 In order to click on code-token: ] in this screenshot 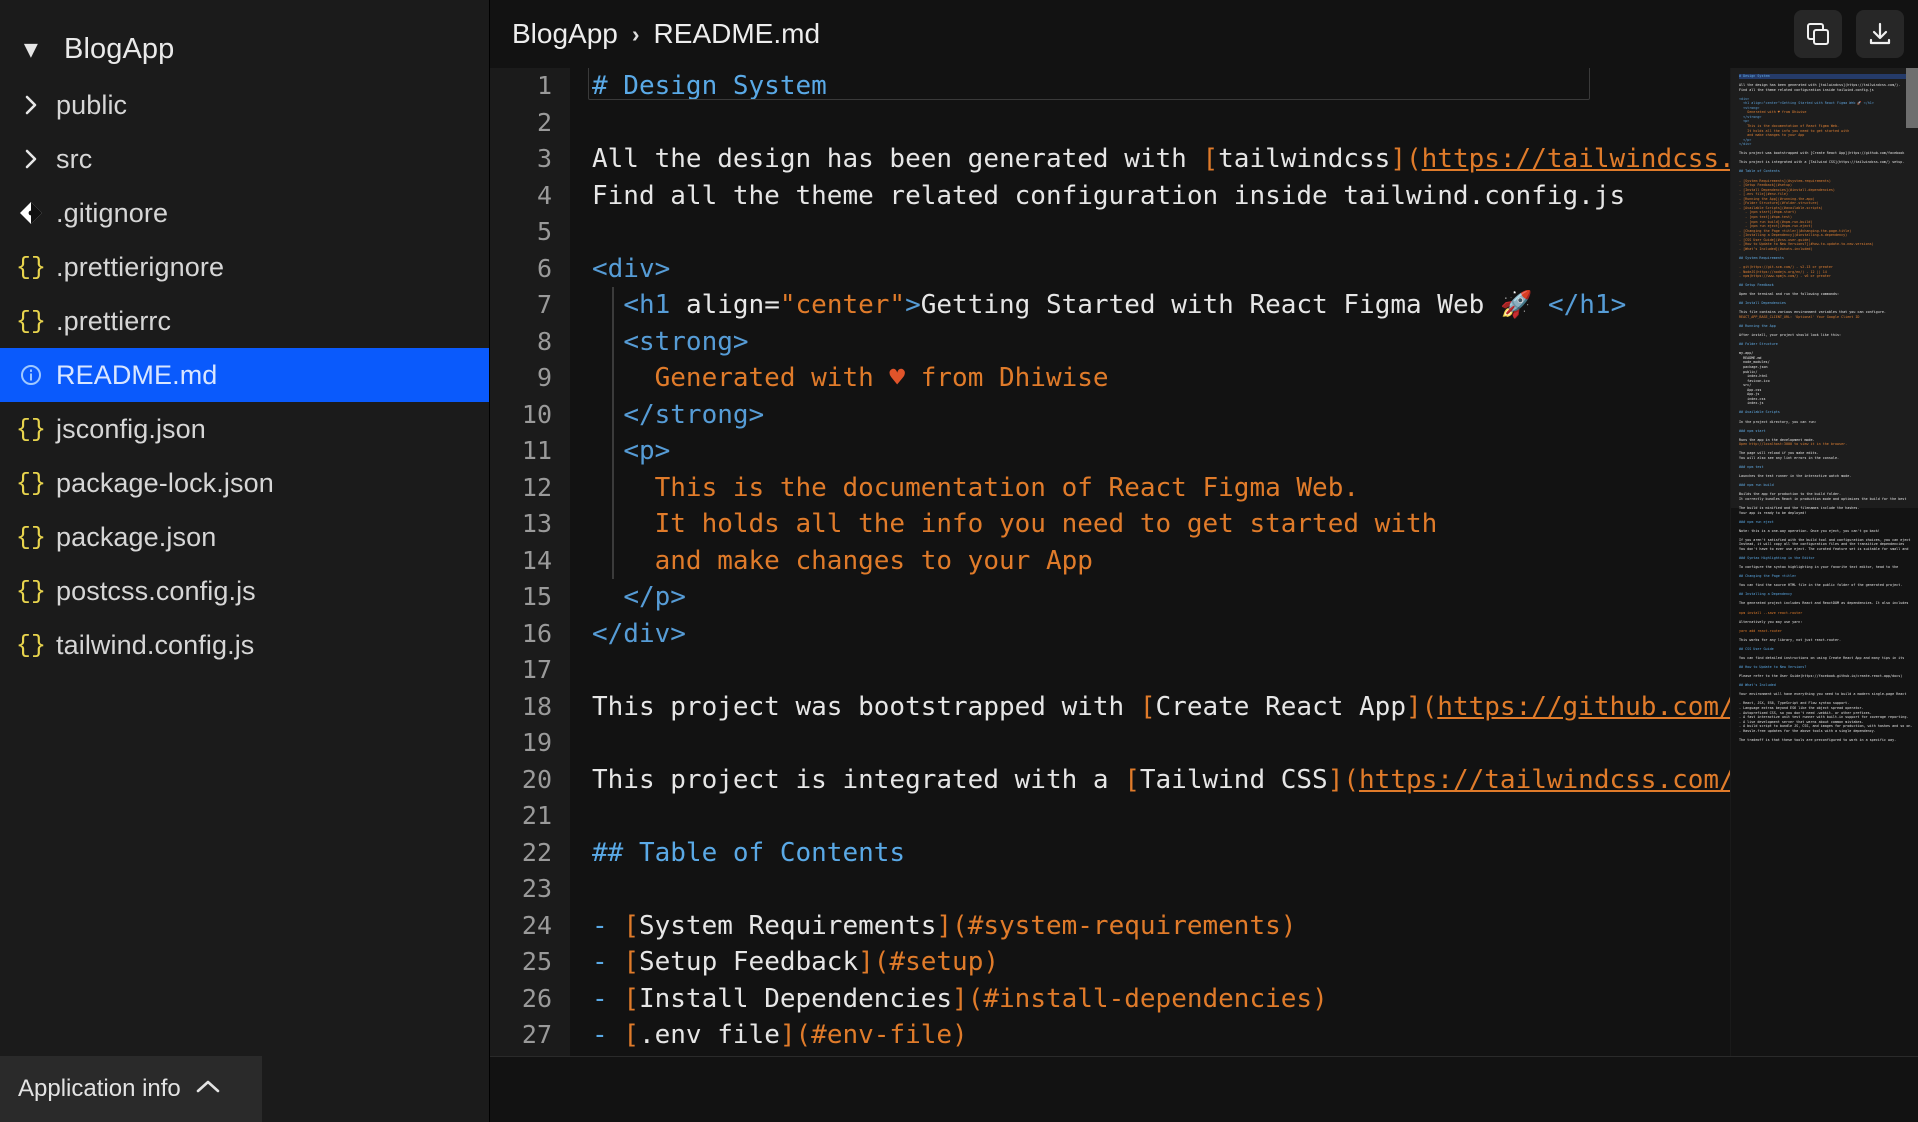, I will do `click(944, 925)`.